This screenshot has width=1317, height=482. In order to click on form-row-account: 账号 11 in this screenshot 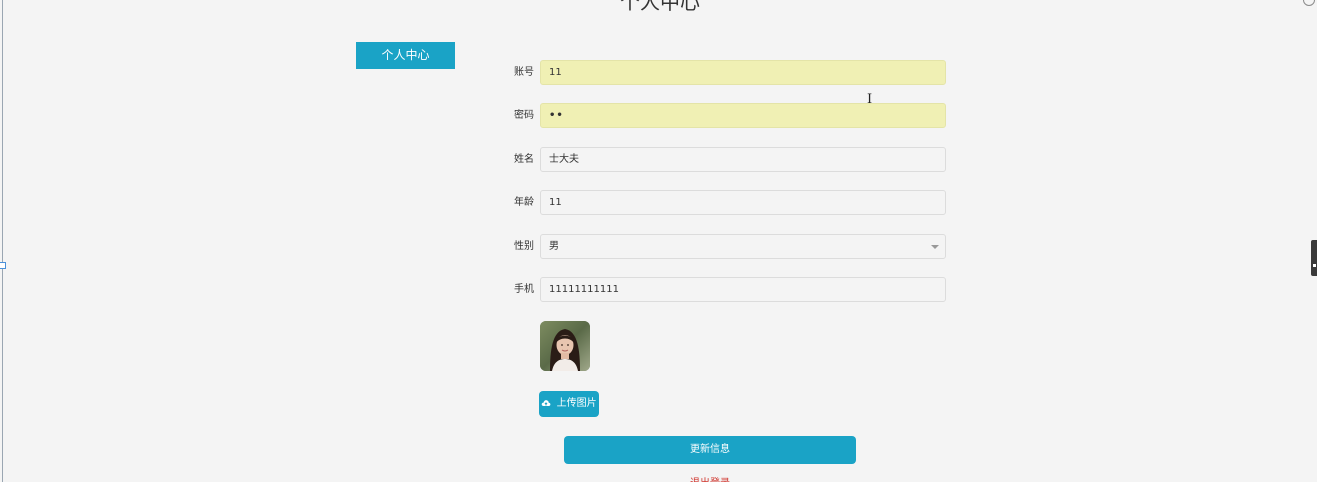, I will do `click(725, 73)`.